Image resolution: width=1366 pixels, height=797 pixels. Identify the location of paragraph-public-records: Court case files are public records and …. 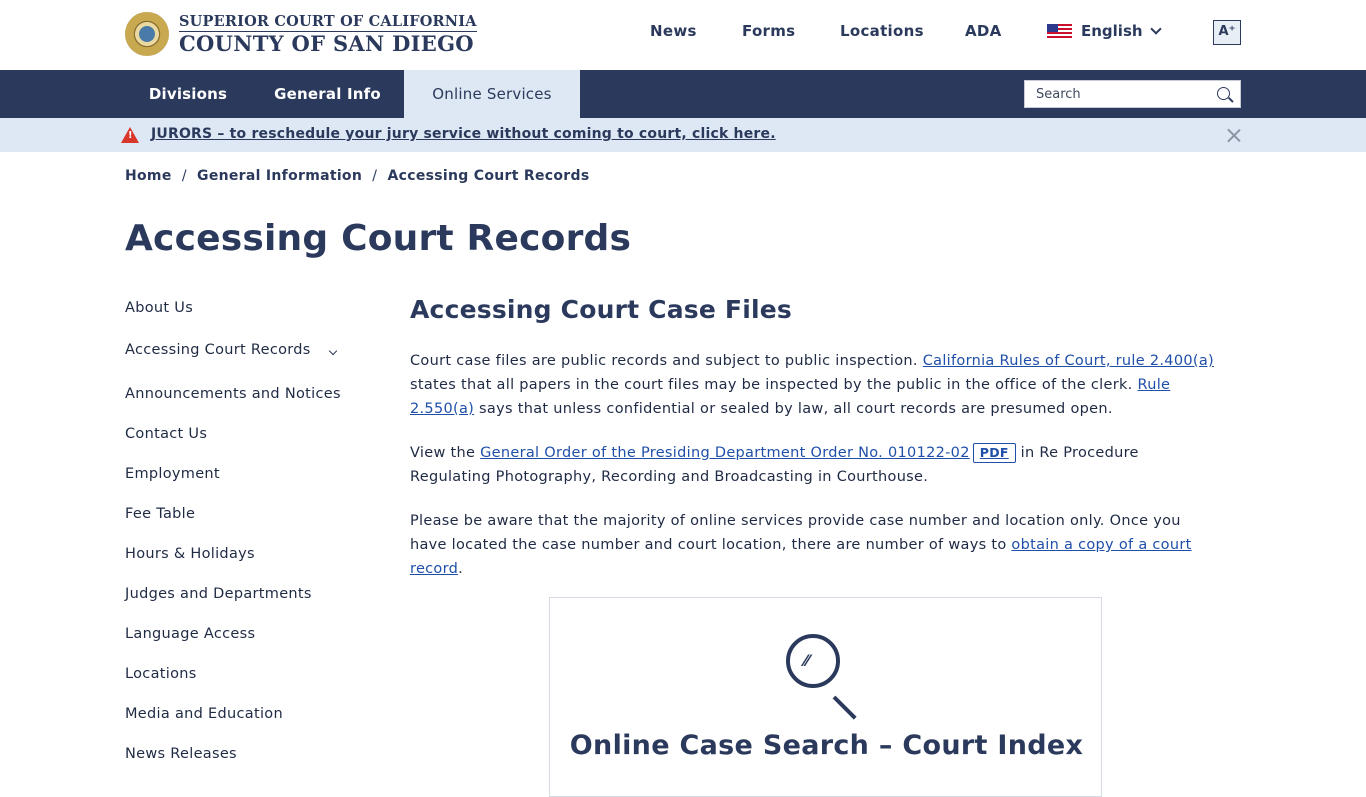
(816, 385).